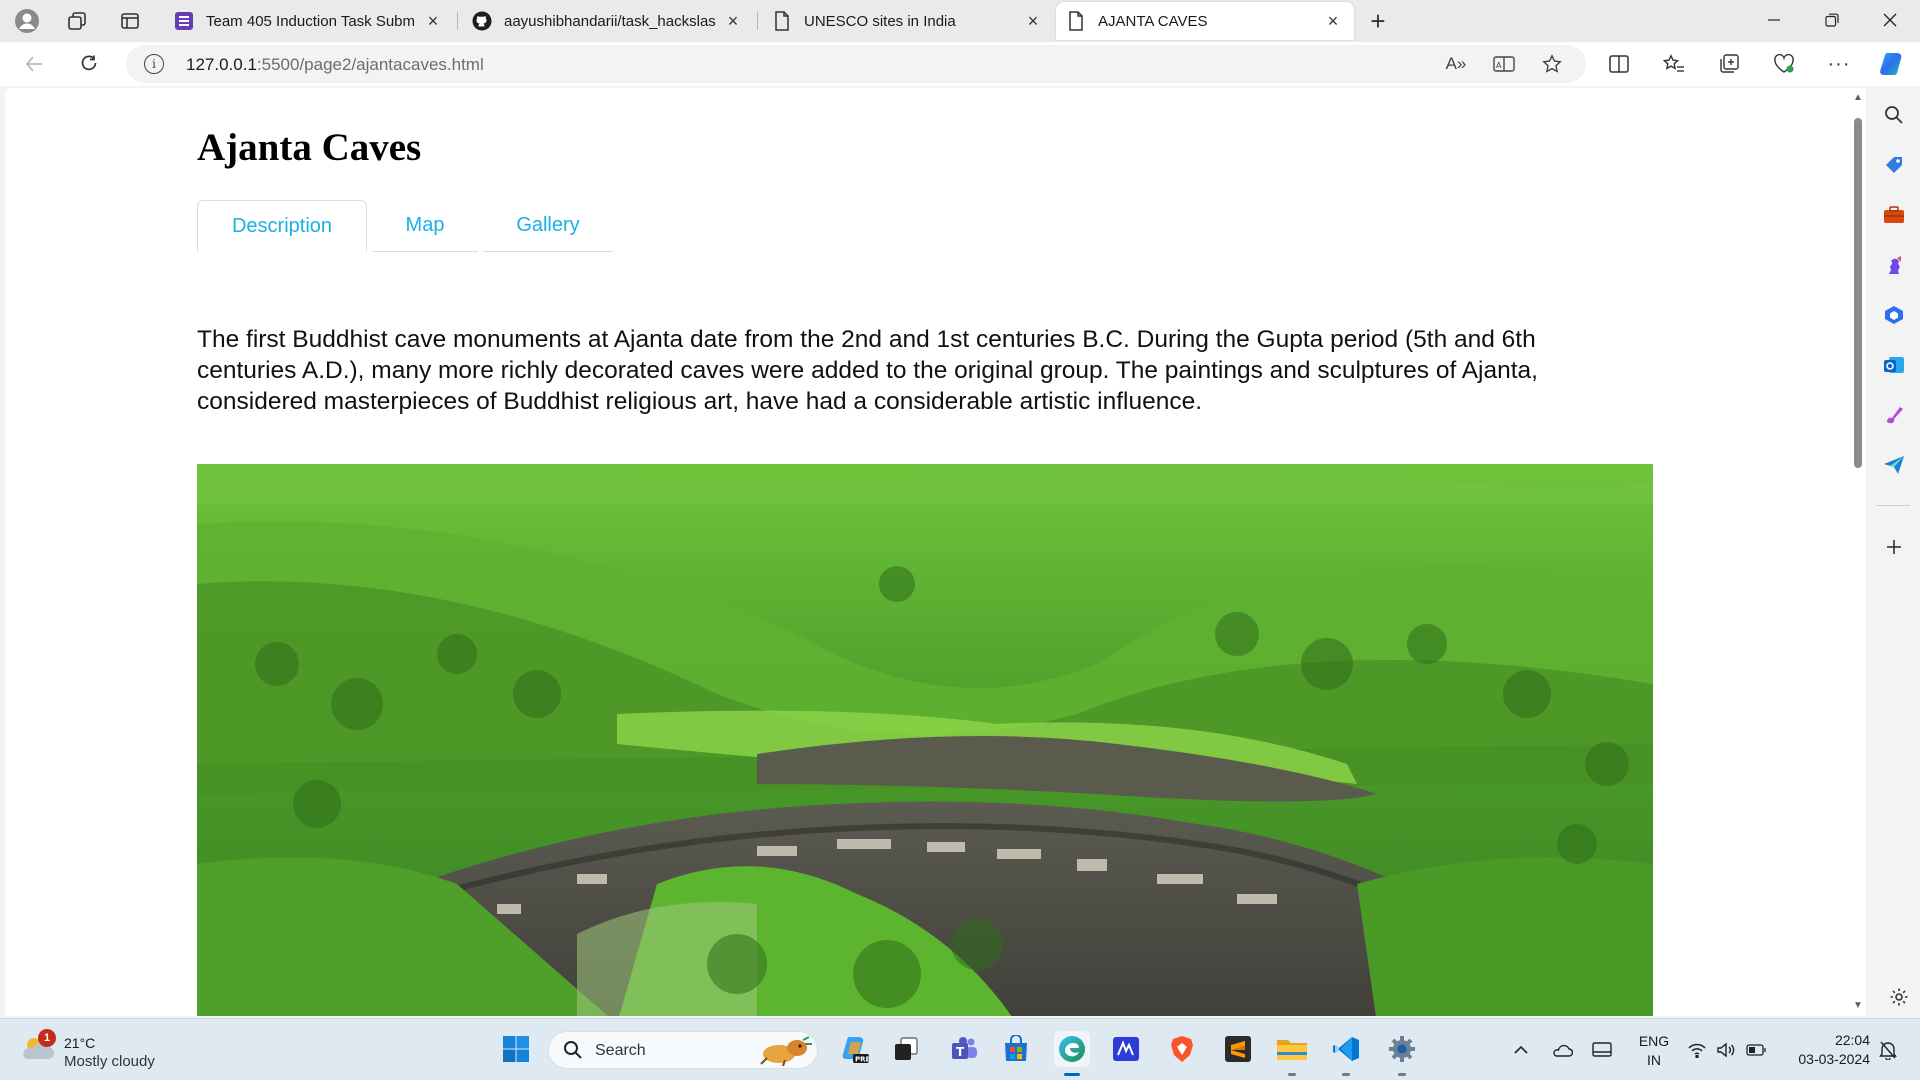 This screenshot has height=1080, width=1920. I want to click on brave-browser-icon, so click(1182, 1049).